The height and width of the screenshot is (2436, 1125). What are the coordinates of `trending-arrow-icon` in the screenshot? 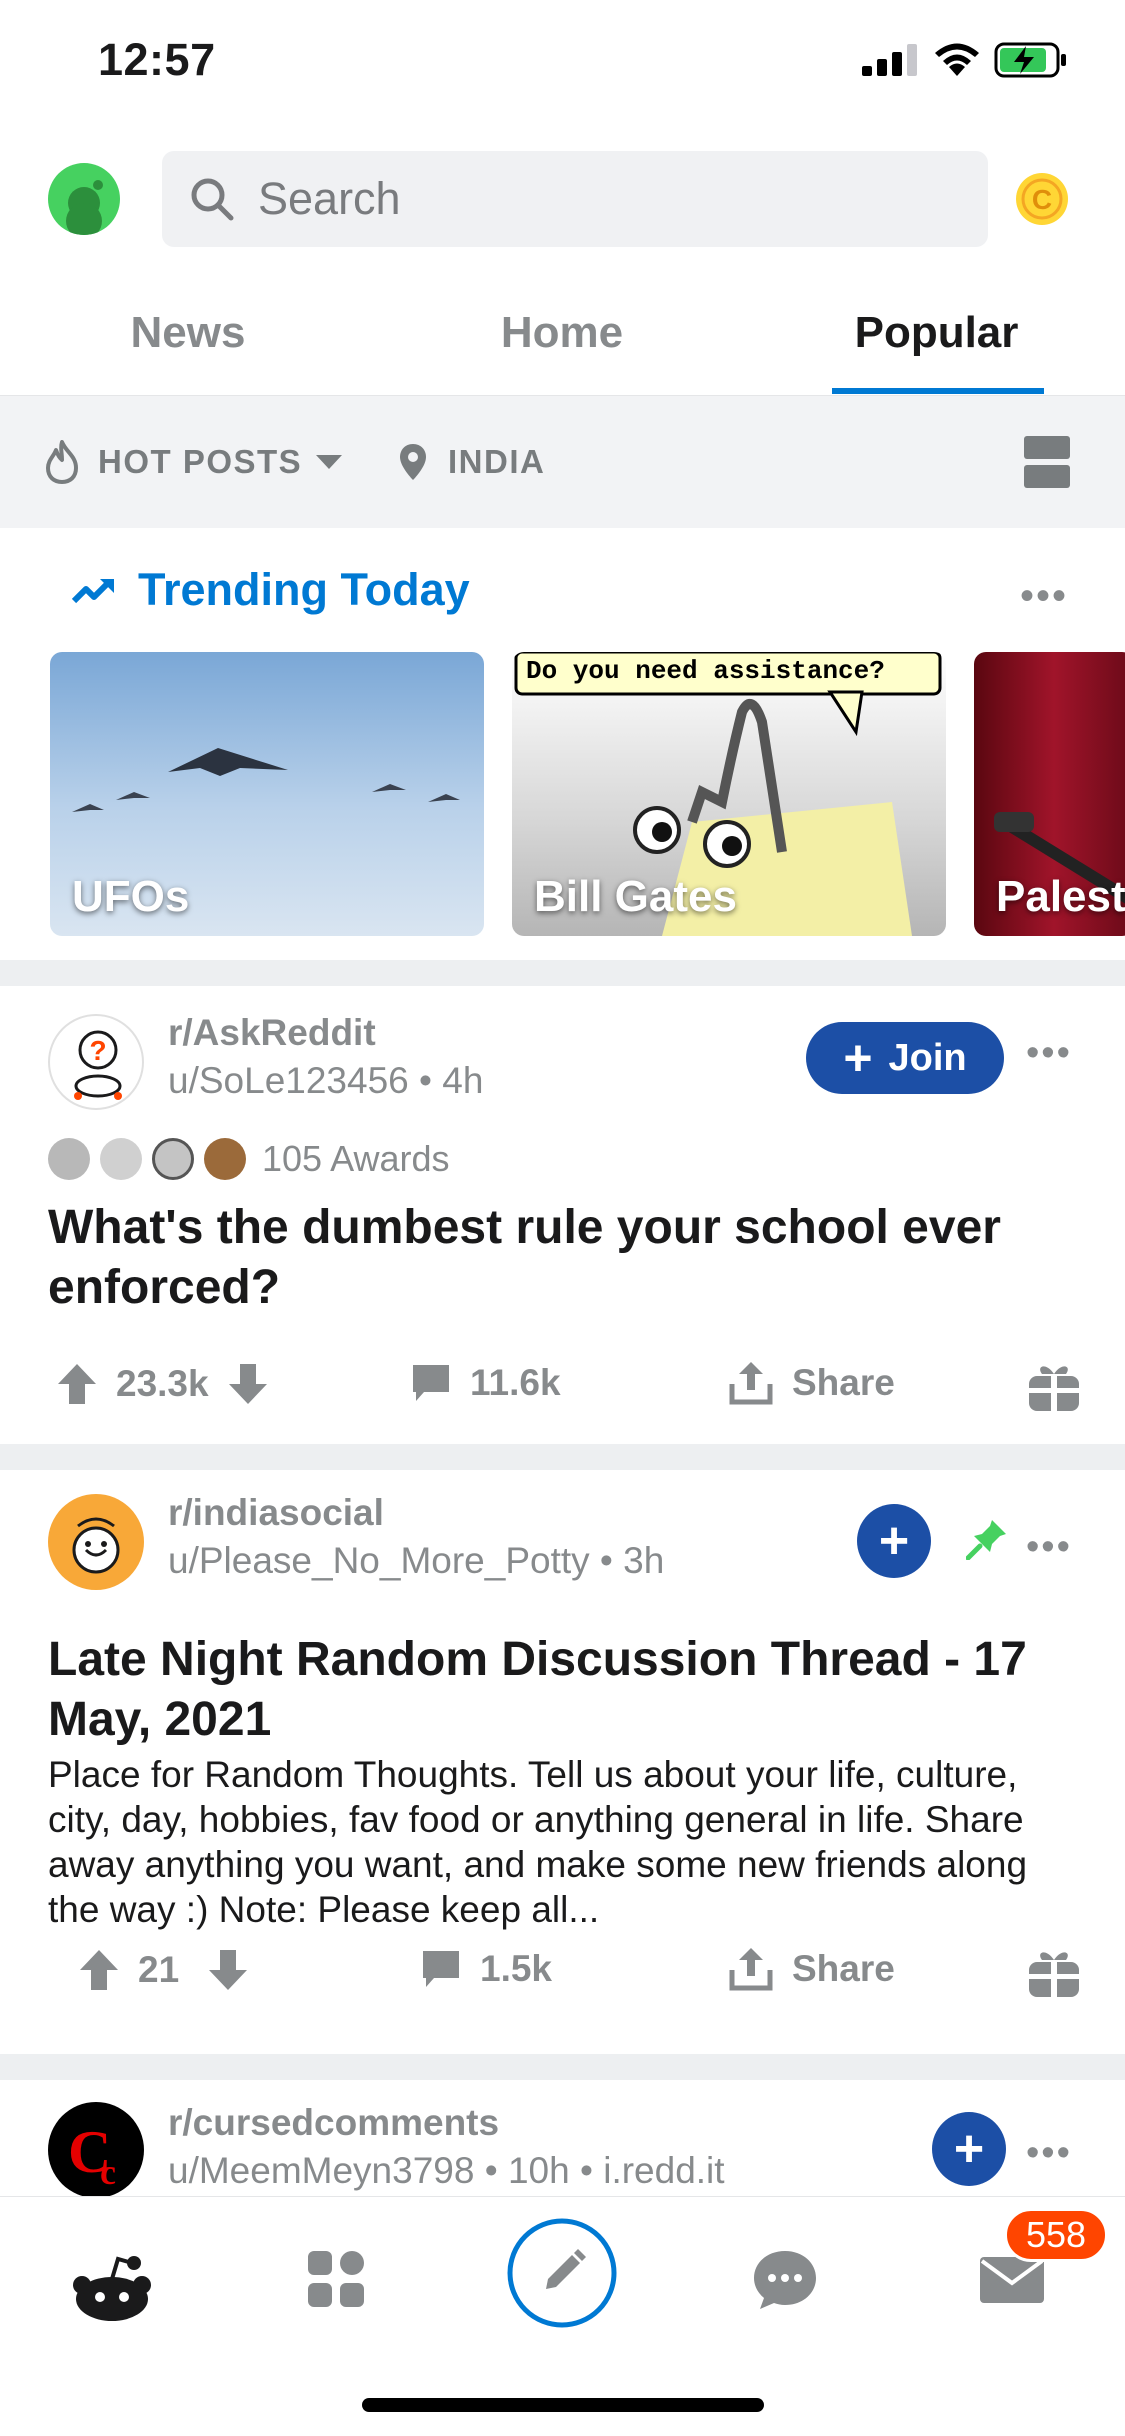 It's located at (93, 591).